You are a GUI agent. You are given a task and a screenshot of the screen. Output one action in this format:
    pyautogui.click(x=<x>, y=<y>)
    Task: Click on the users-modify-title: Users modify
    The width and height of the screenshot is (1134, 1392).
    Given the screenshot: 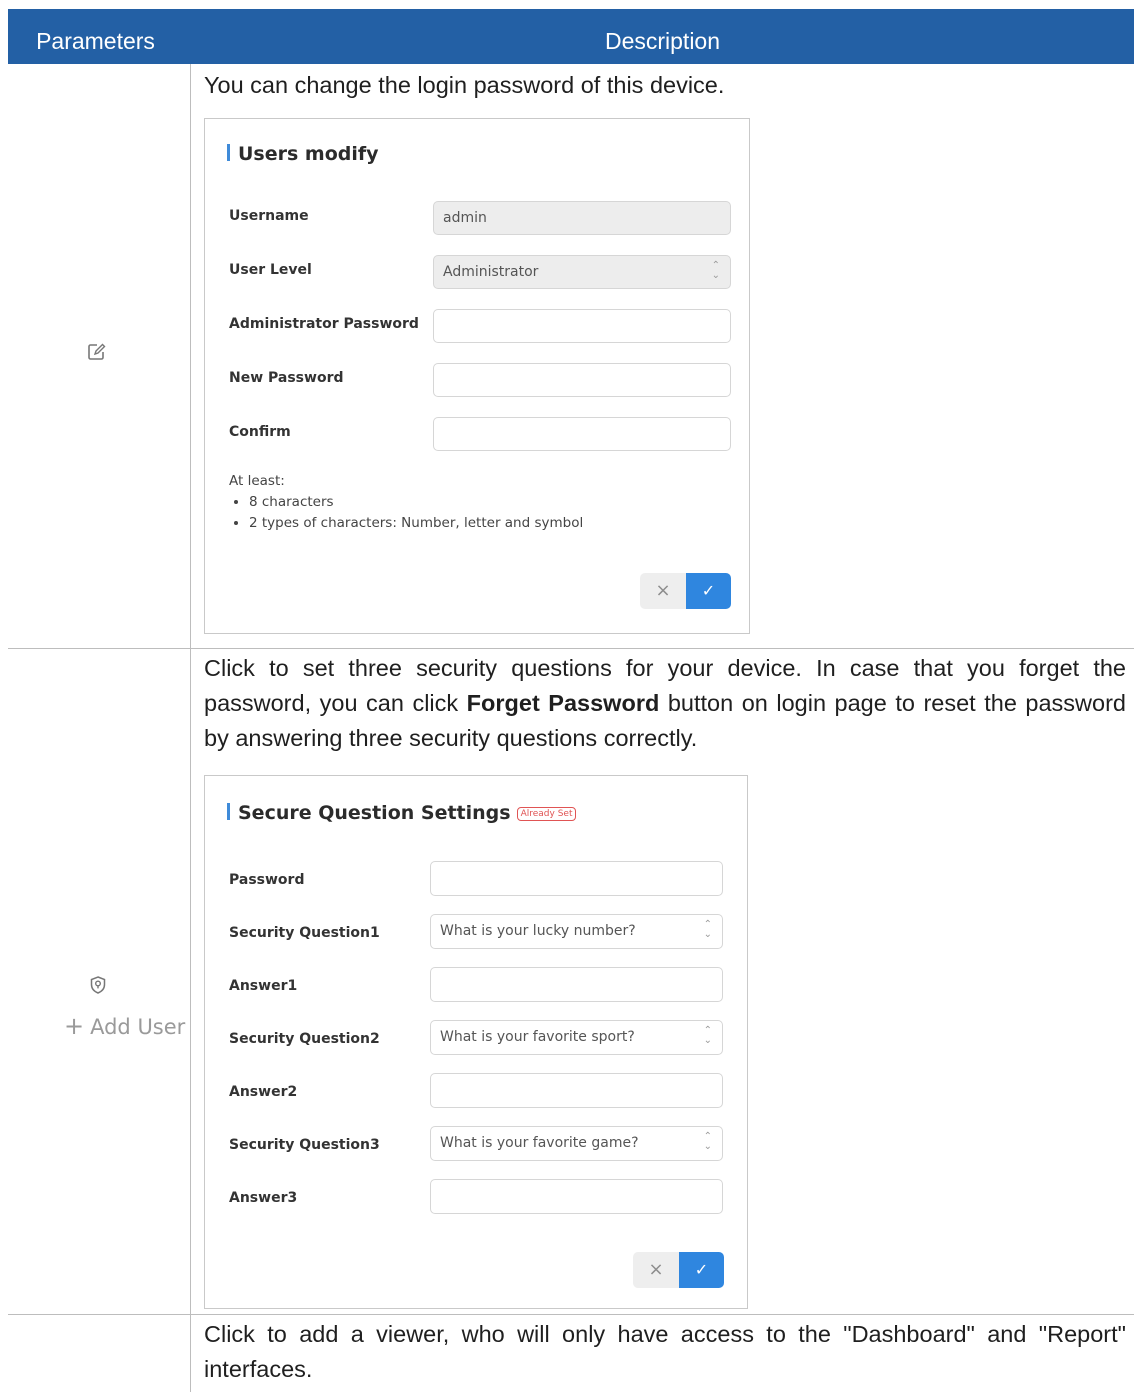 What is the action you would take?
    pyautogui.click(x=303, y=154)
    